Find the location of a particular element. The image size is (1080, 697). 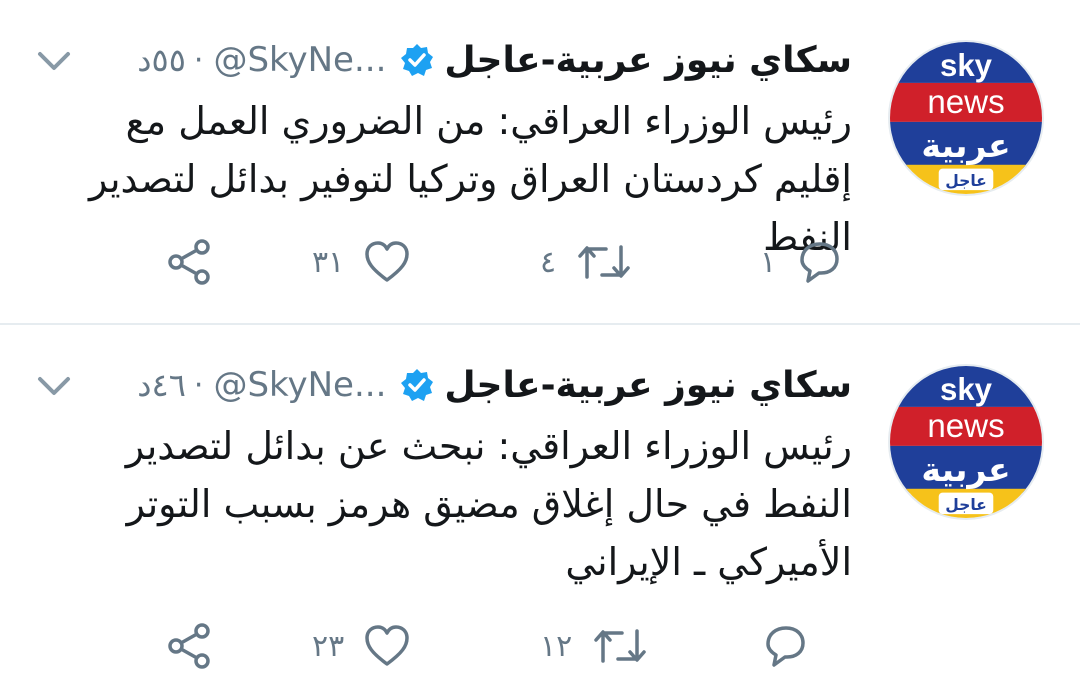

reply-count: ١ is located at coordinates (768, 262).